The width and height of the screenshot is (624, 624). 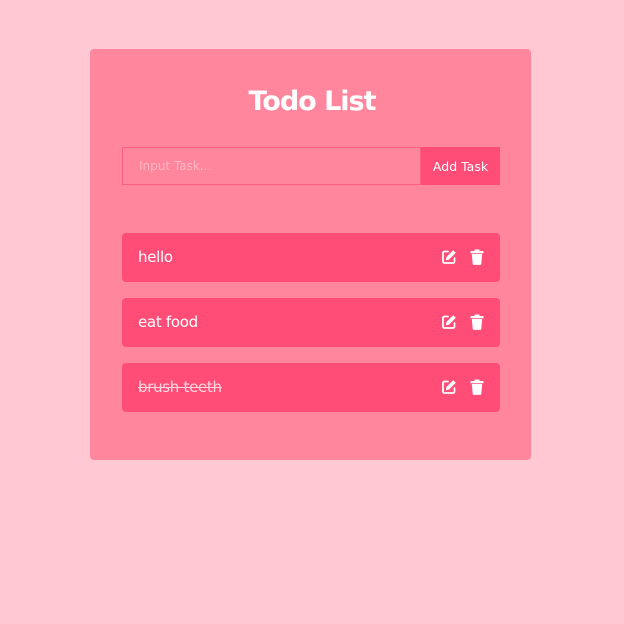 I want to click on todo-item-text: brush teeth, so click(x=180, y=387).